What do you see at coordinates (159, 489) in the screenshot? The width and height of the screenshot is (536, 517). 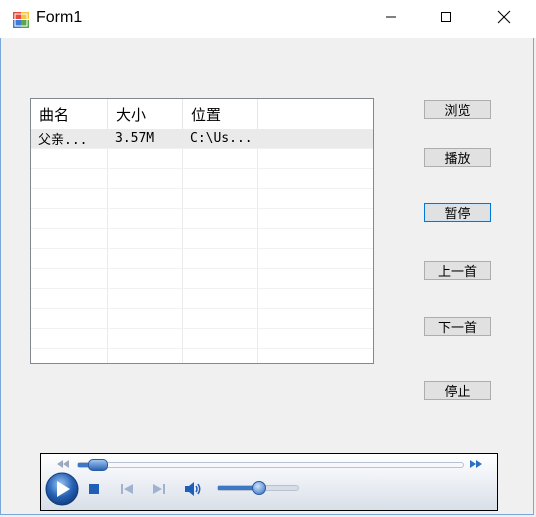 I see `next-icon` at bounding box center [159, 489].